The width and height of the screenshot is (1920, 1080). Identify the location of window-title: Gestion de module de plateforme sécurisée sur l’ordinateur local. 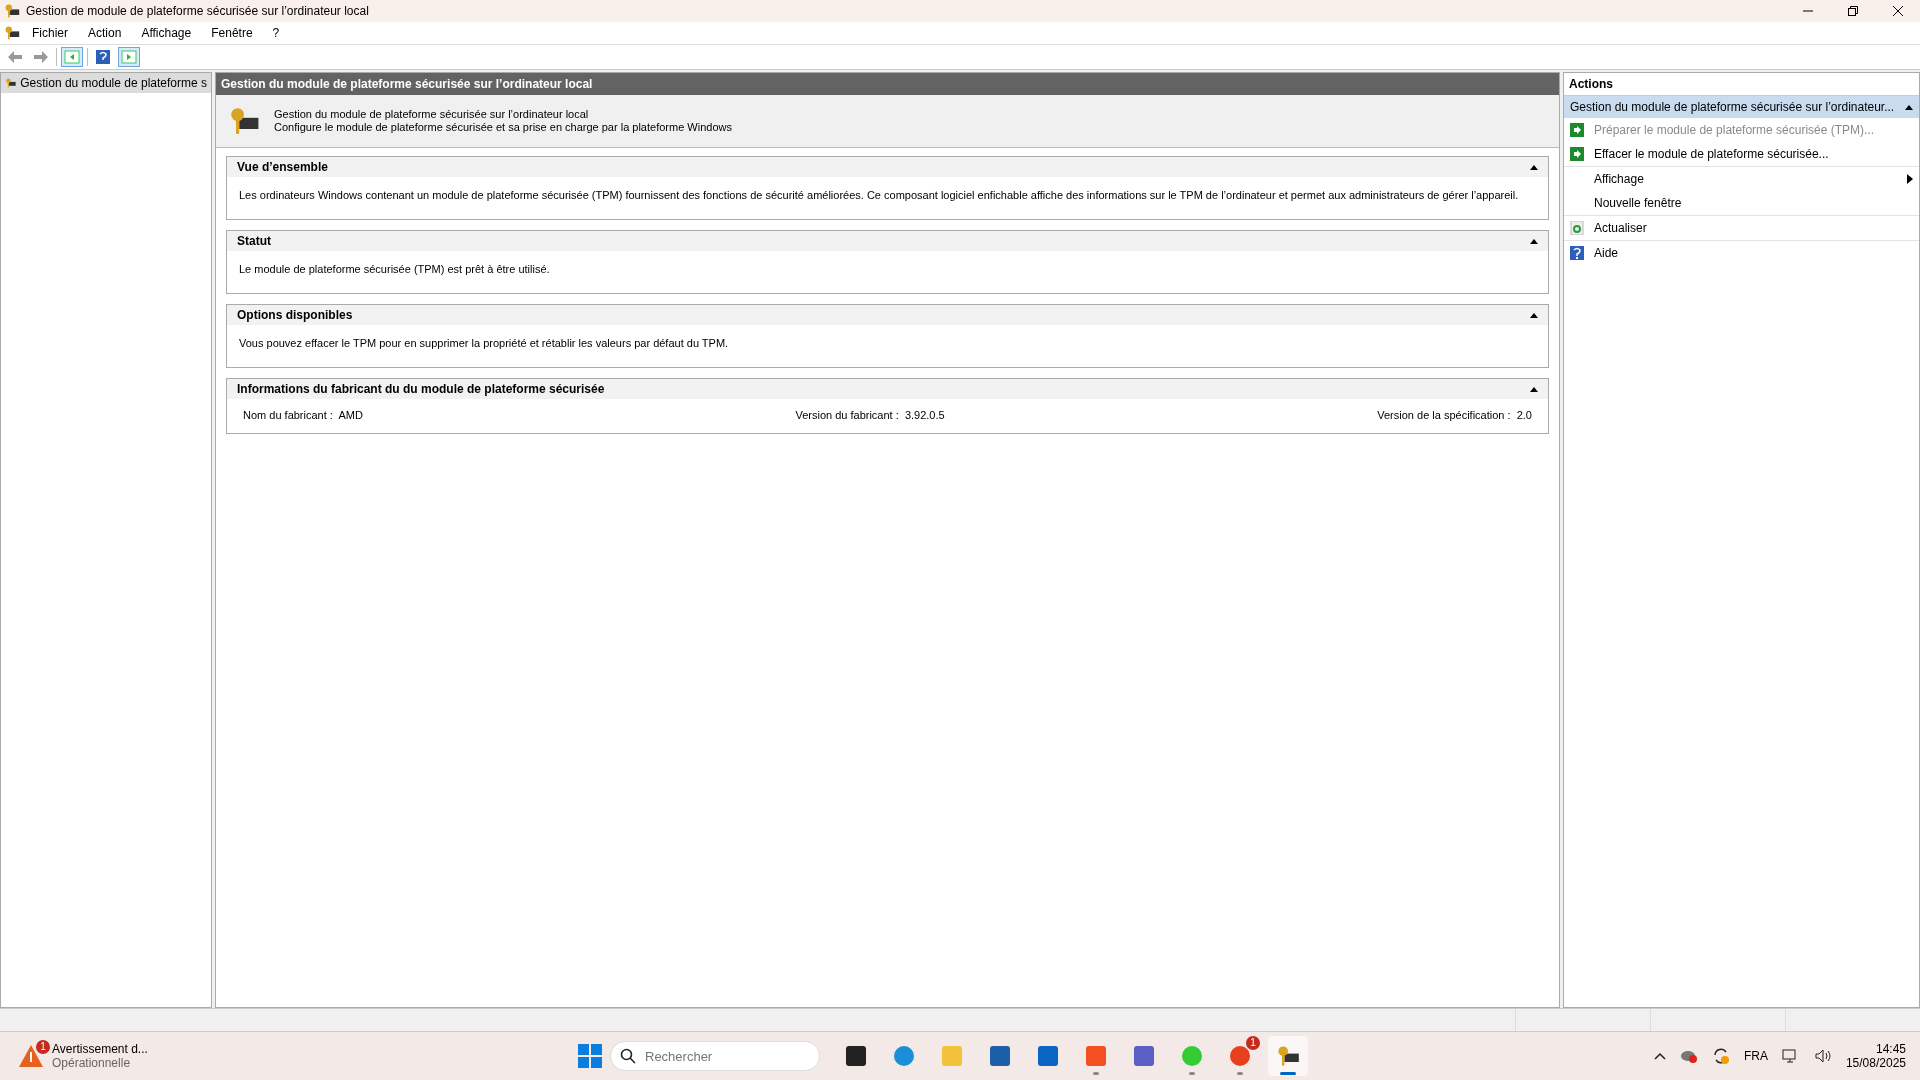
(198, 11).